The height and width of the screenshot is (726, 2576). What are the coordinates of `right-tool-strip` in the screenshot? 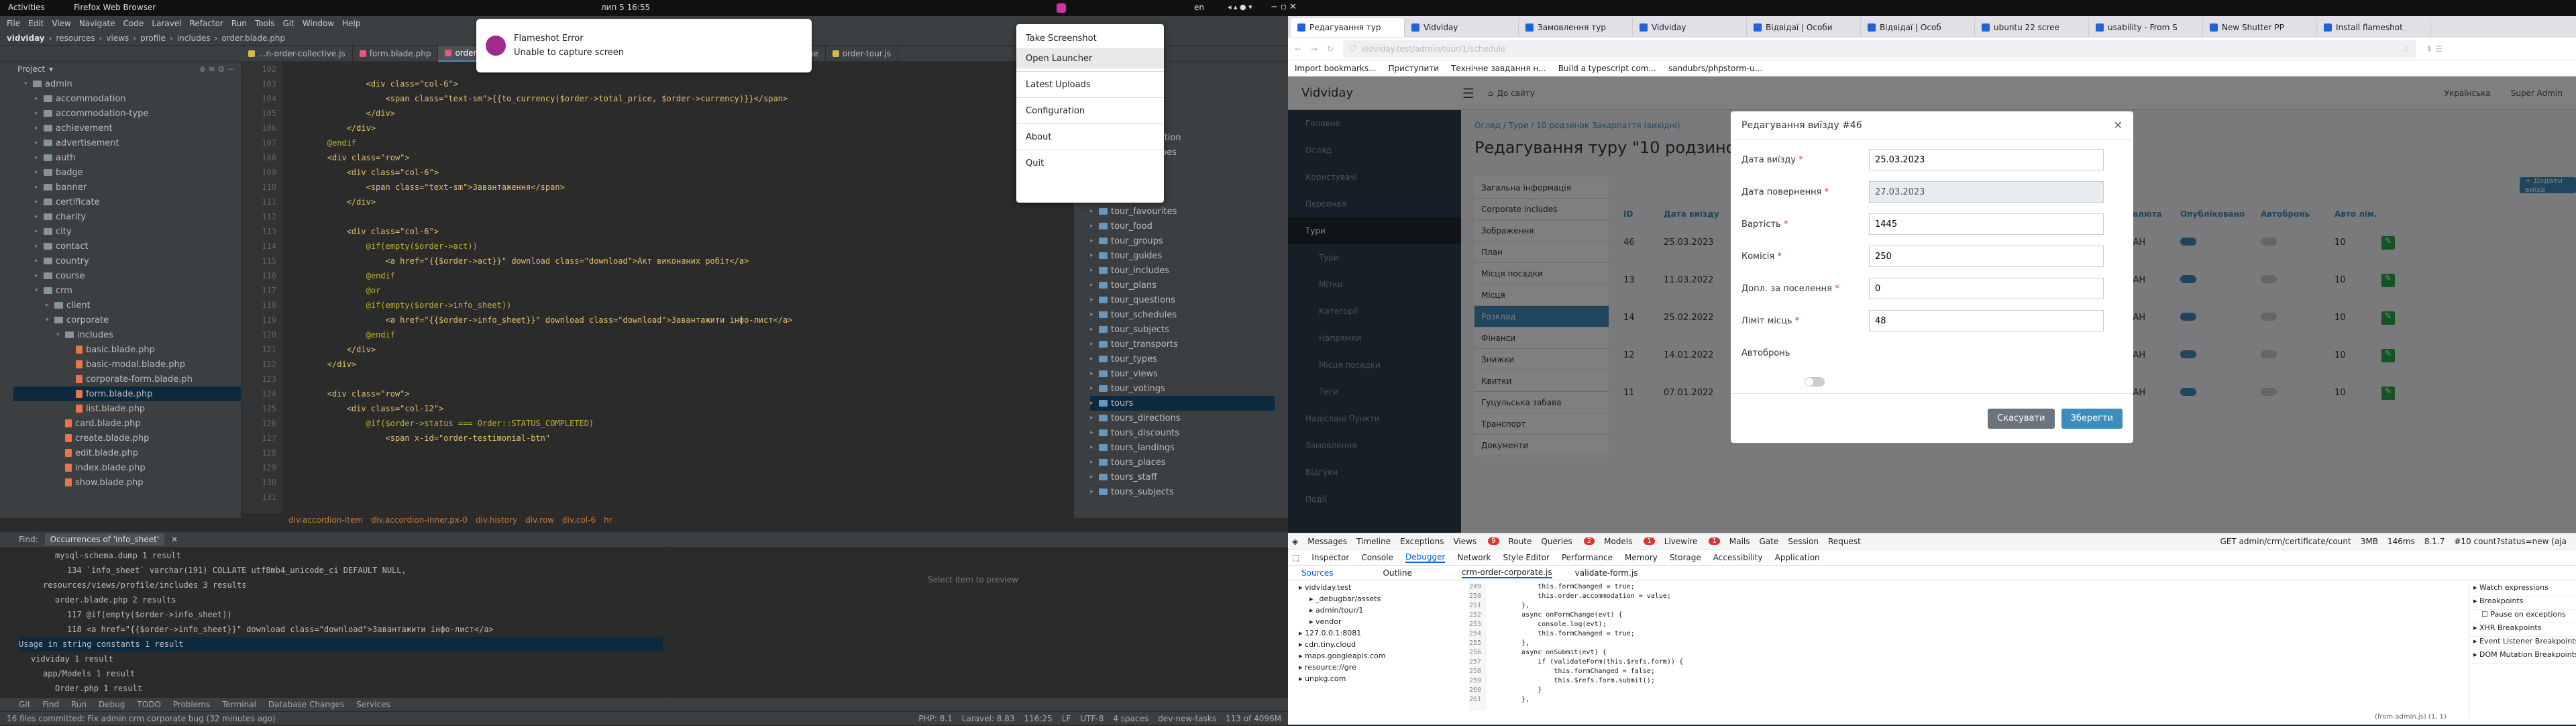 It's located at (1281, 290).